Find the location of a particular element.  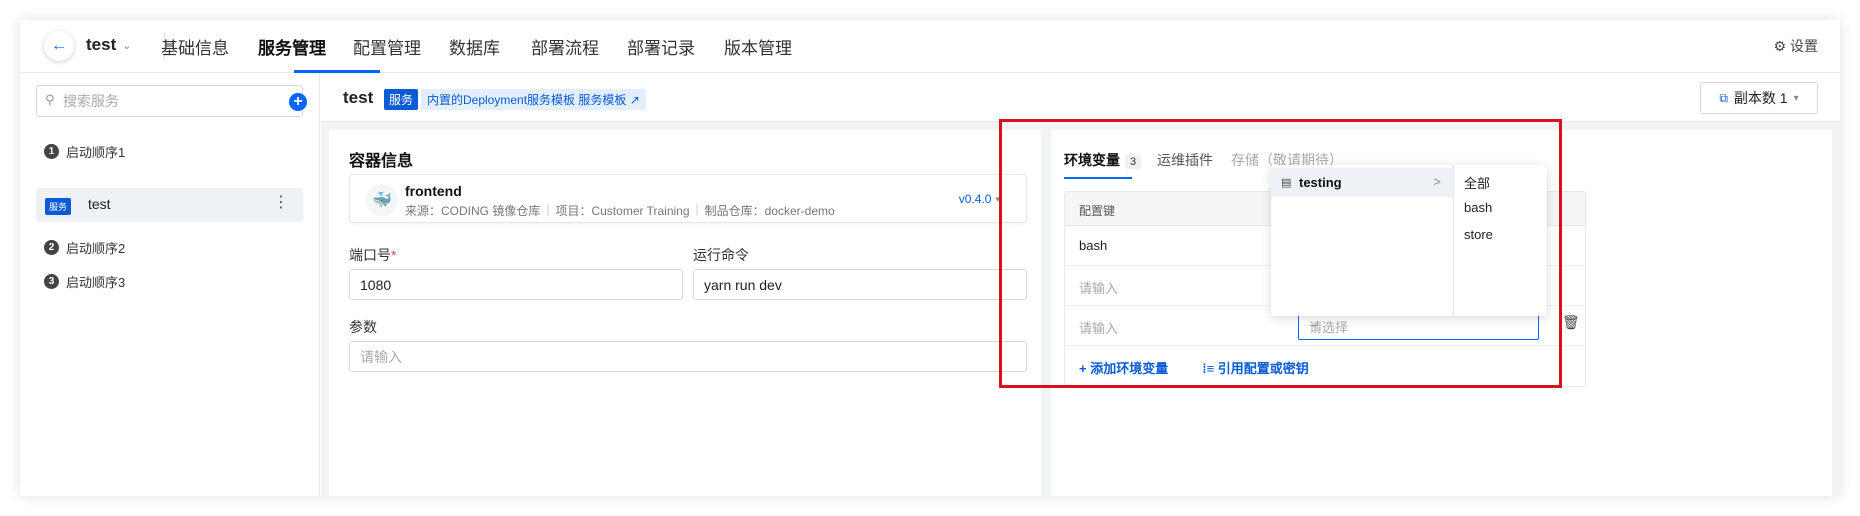

tab-database: 数据库 is located at coordinates (474, 46).